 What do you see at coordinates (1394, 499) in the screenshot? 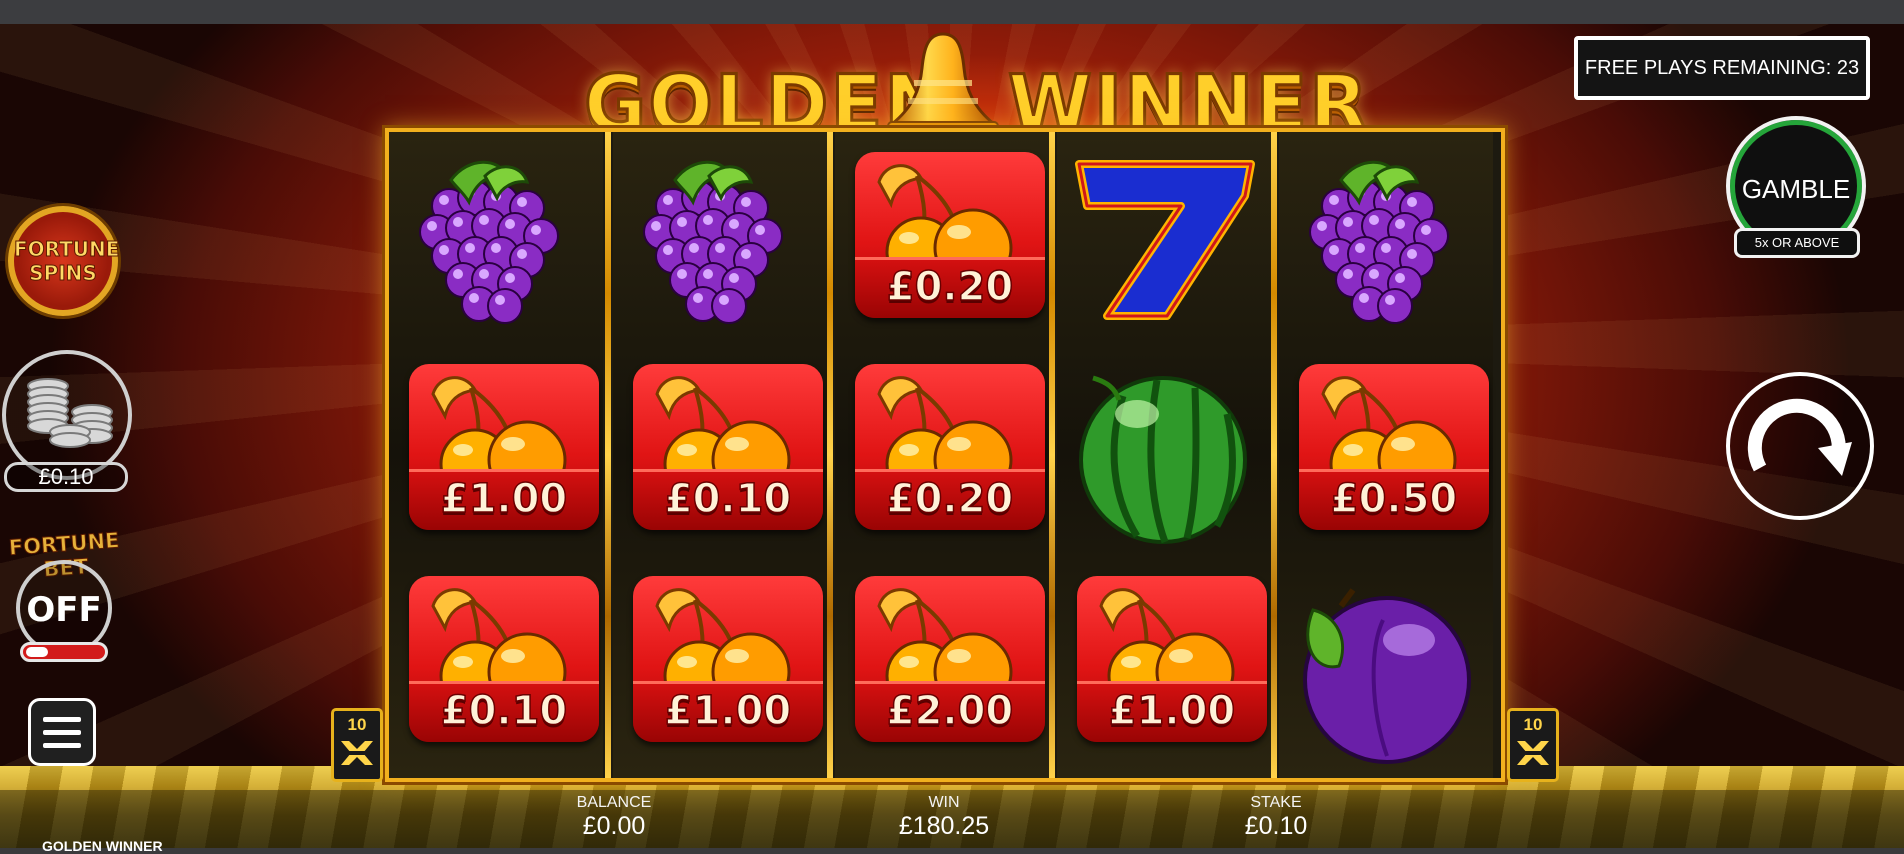
I see `cherry-value: £0.50` at bounding box center [1394, 499].